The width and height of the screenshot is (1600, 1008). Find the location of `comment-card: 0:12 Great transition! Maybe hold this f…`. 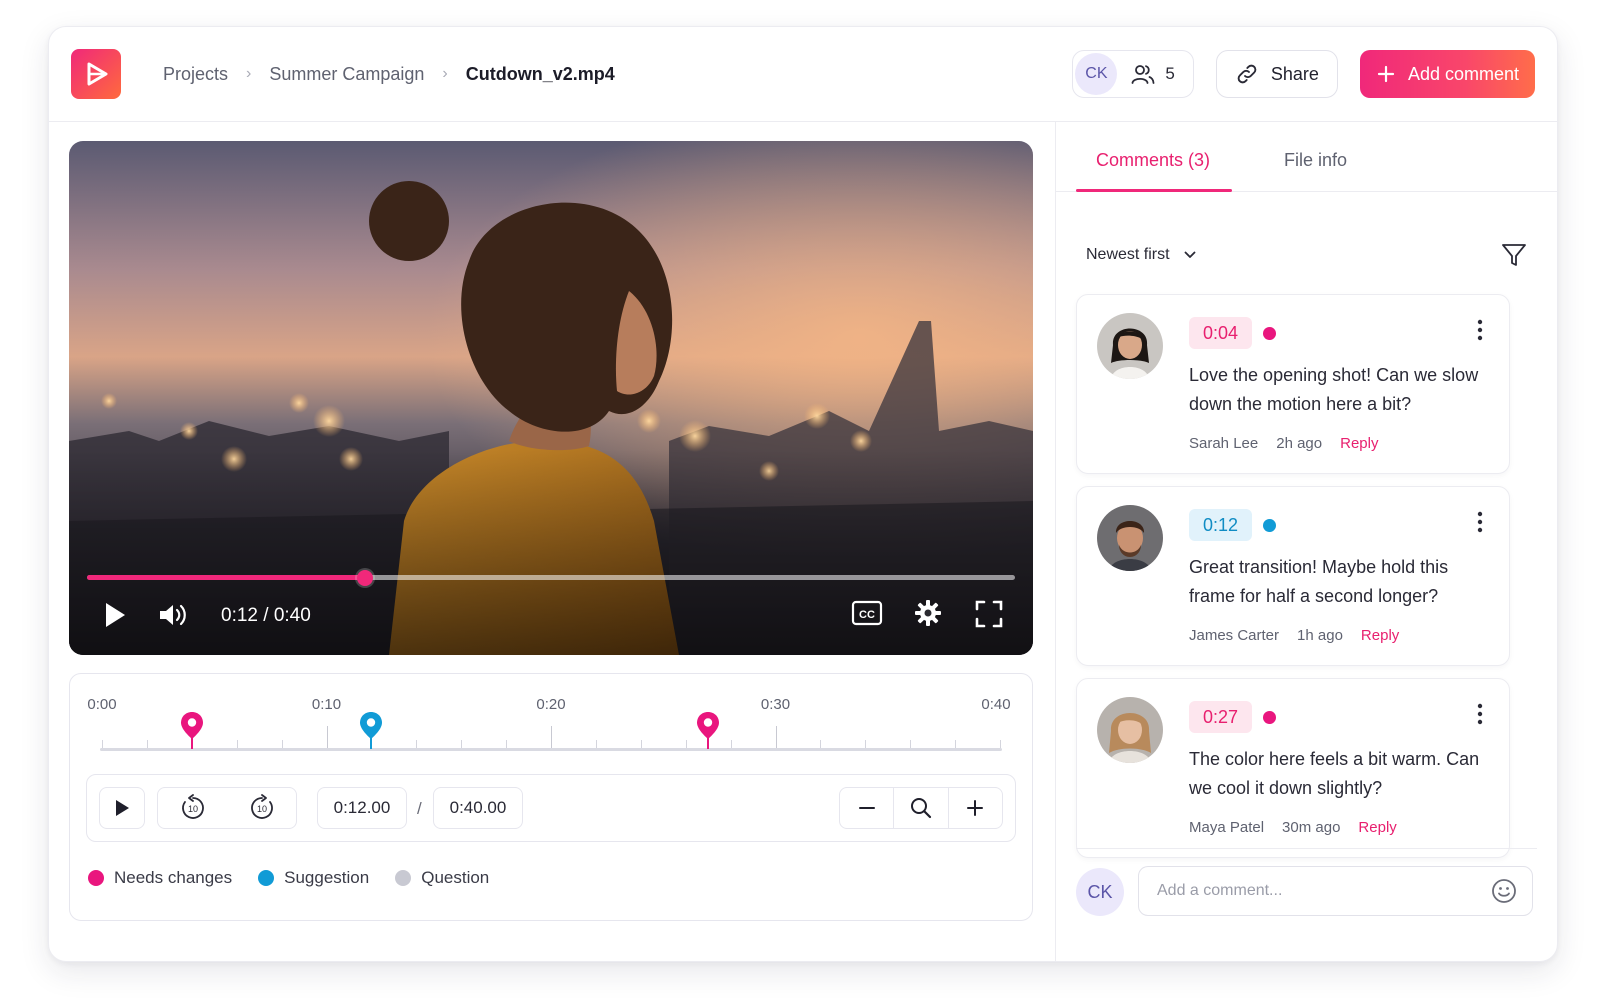

comment-card: 0:12 Great transition! Maybe hold this f… is located at coordinates (1293, 576).